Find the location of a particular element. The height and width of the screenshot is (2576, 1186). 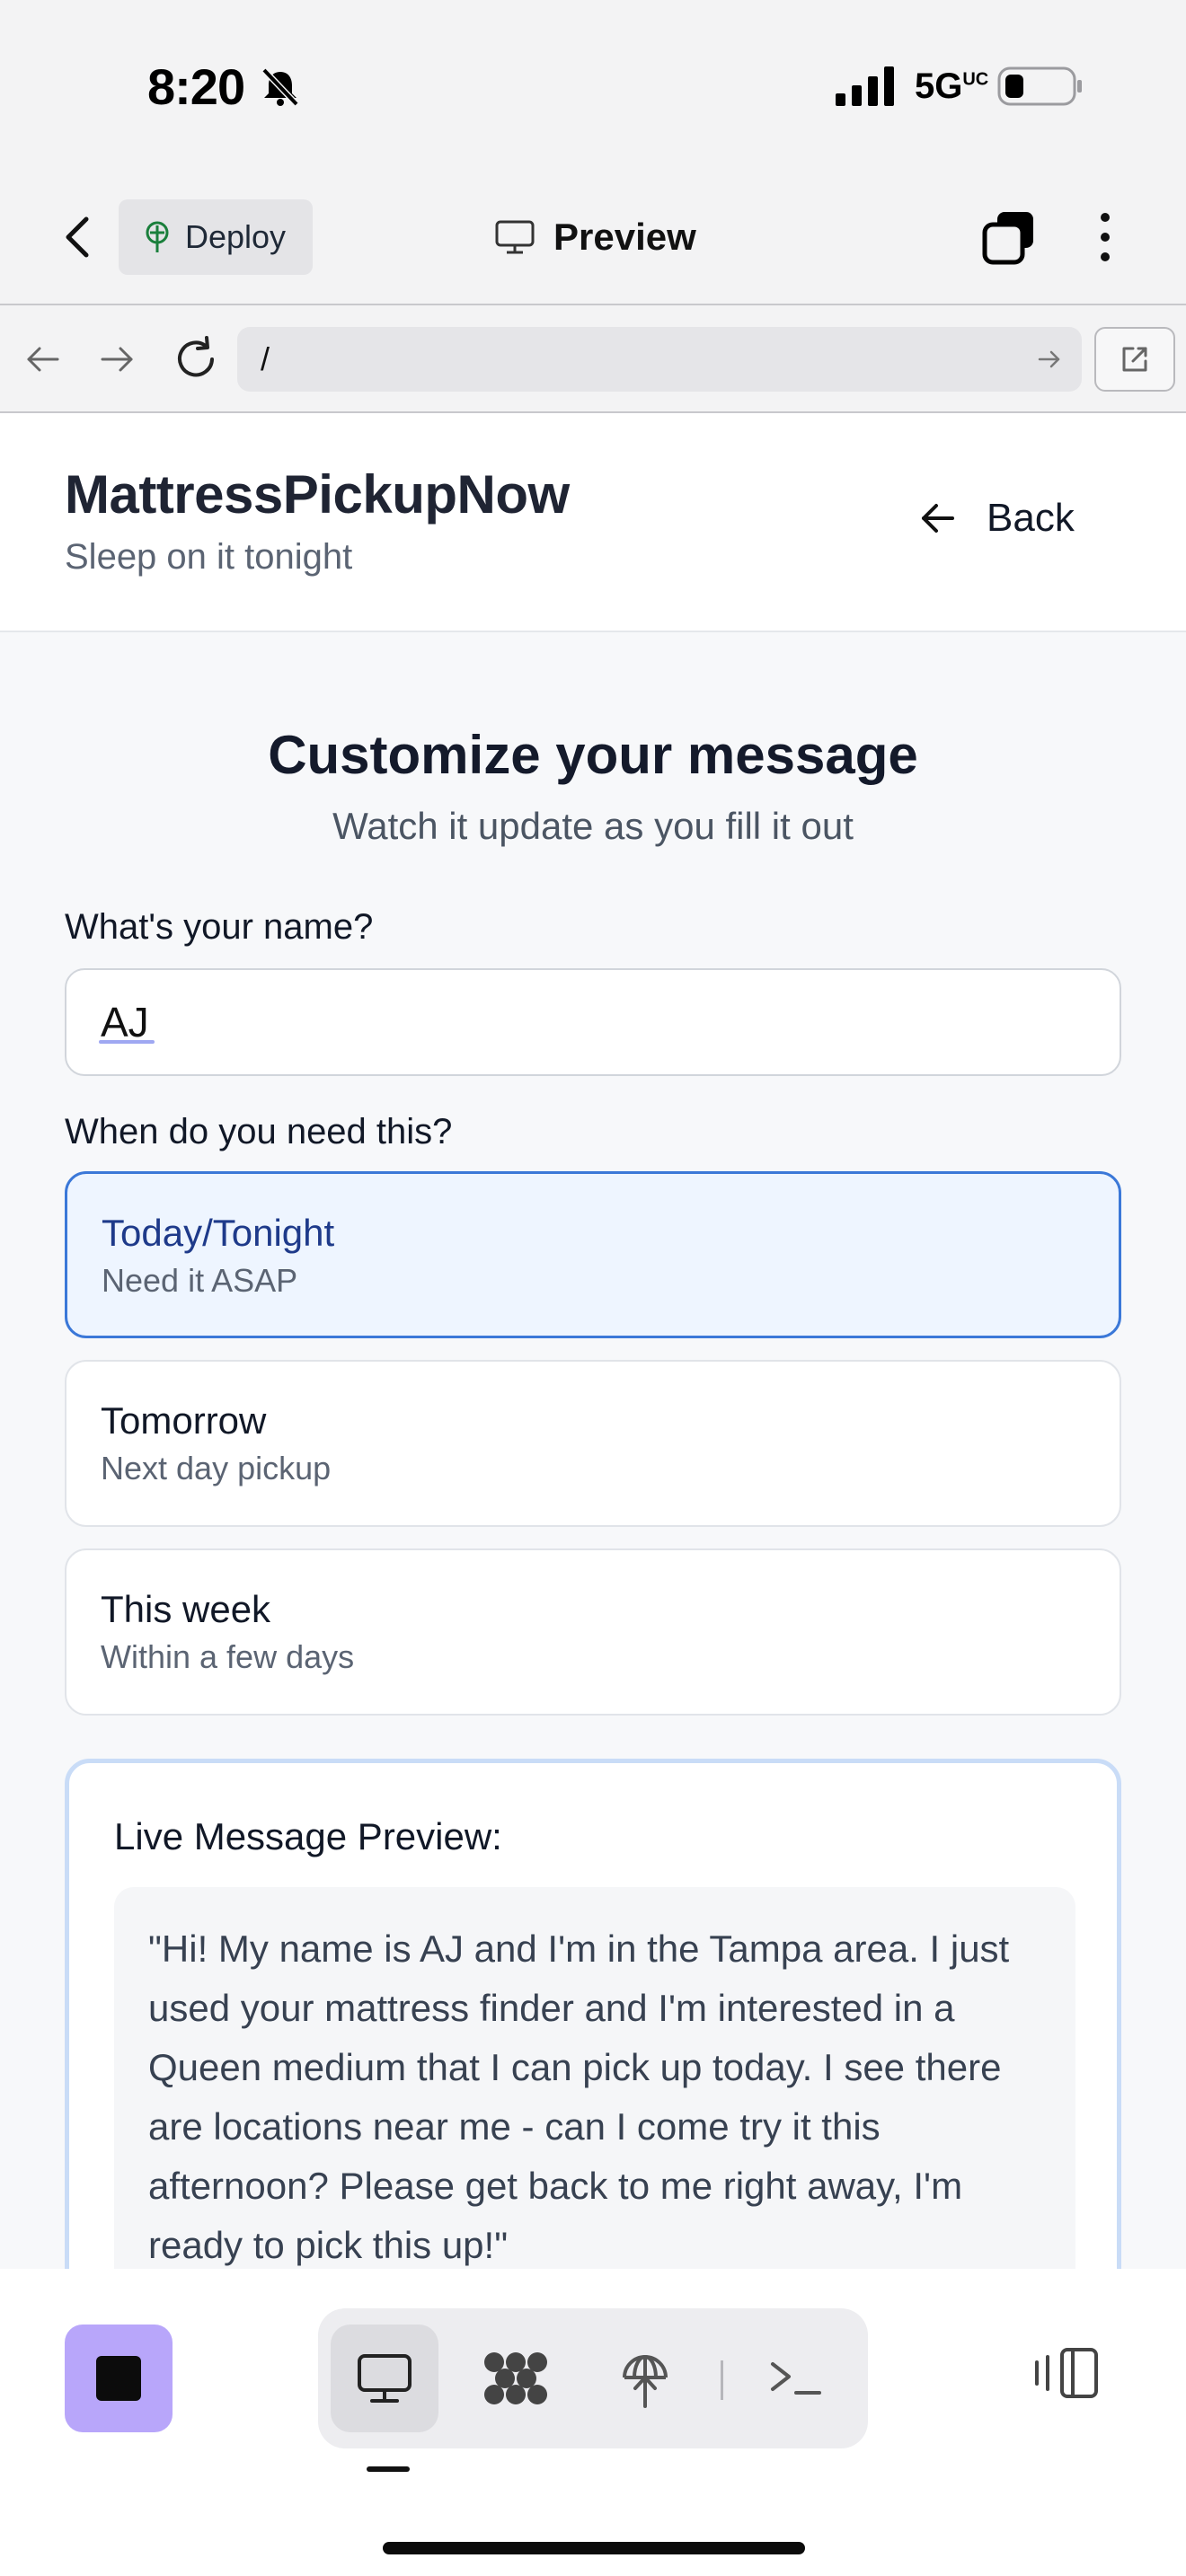

terminal-icon is located at coordinates (796, 2378).